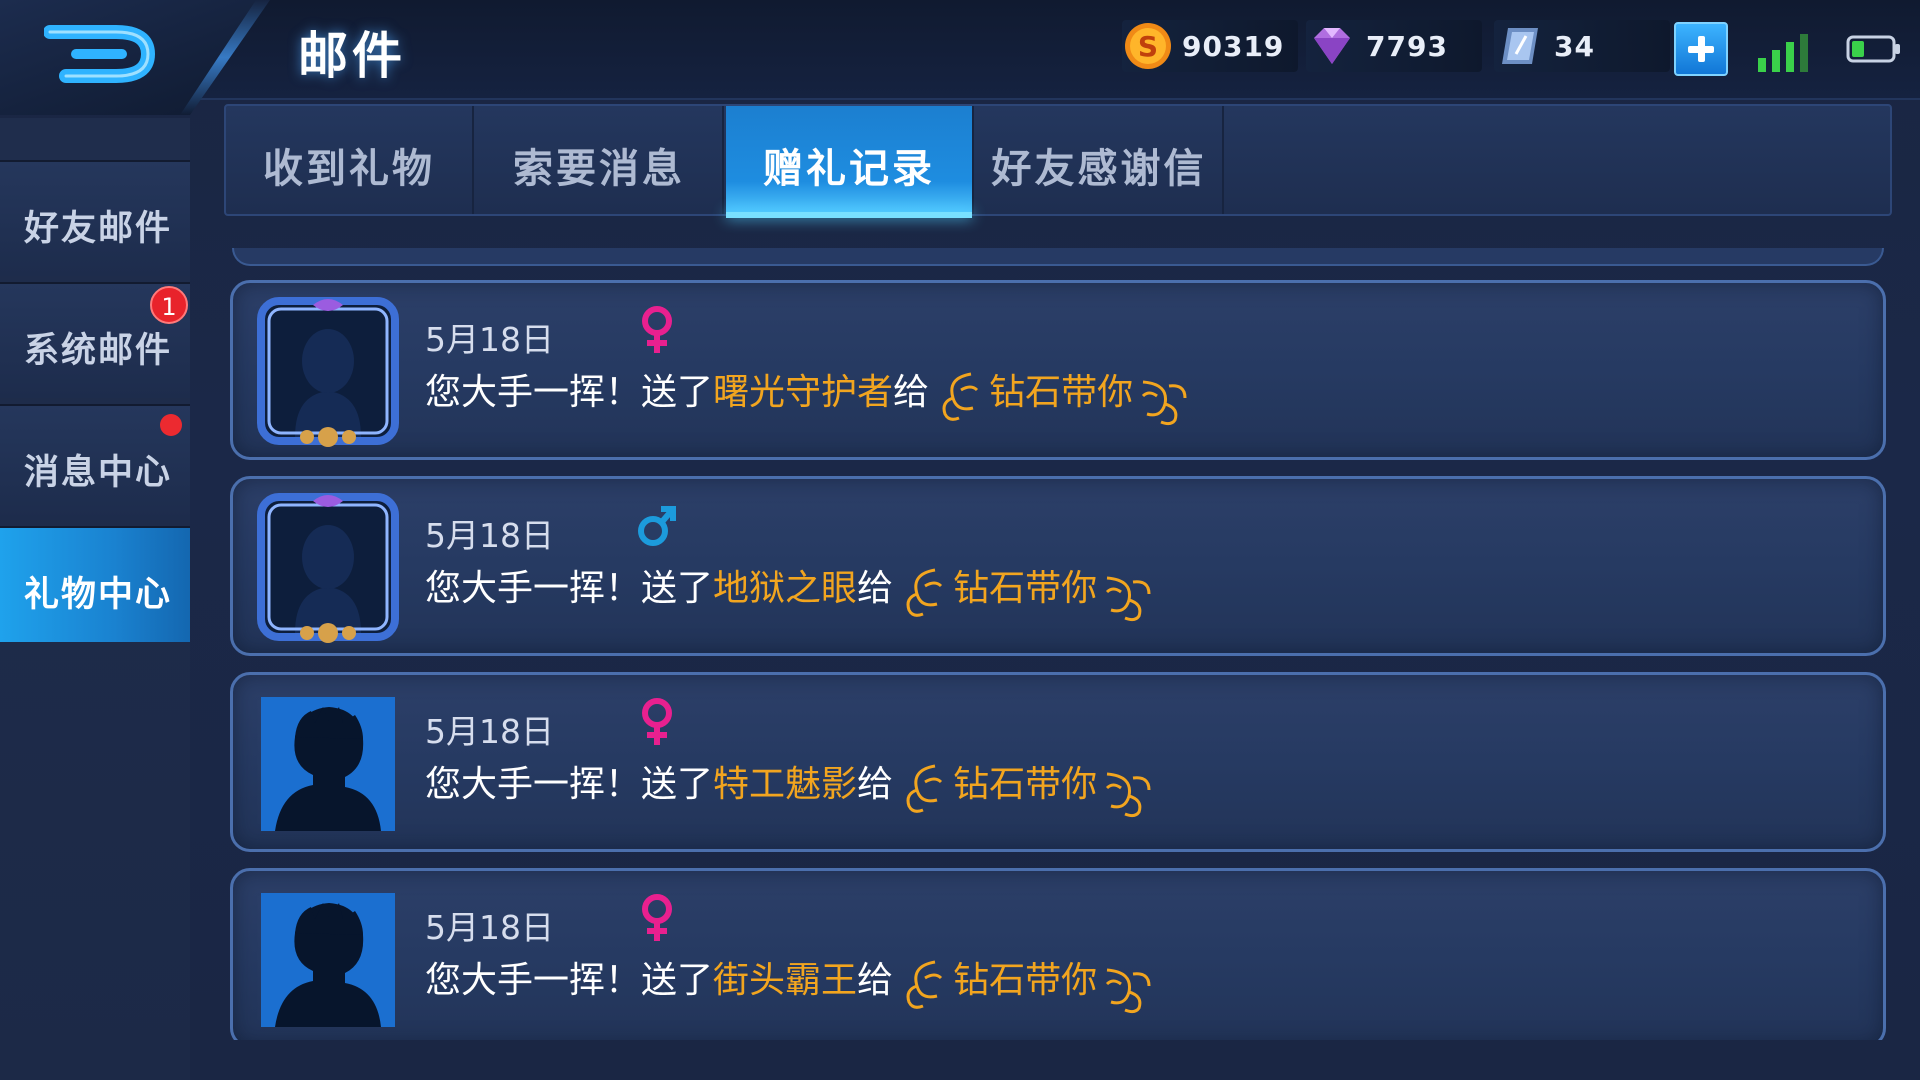 This screenshot has height=1080, width=1920. What do you see at coordinates (1873, 49) in the screenshot?
I see `battery-icon` at bounding box center [1873, 49].